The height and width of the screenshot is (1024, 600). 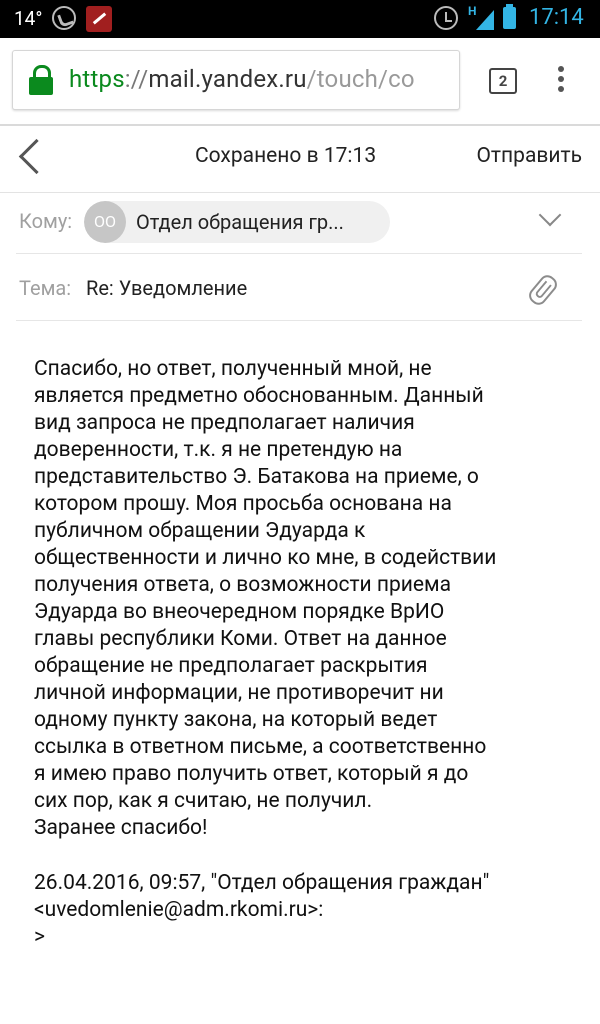 What do you see at coordinates (99, 19) in the screenshot?
I see `app-notification-icon` at bounding box center [99, 19].